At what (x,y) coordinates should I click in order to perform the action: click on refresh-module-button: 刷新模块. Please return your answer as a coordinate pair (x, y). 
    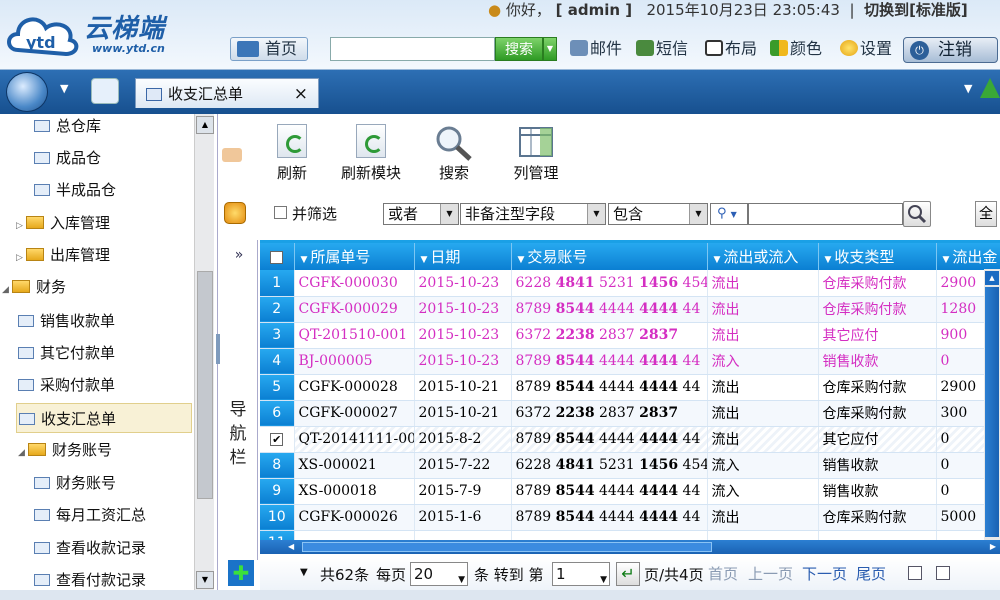
    Looking at the image, I should click on (371, 153).